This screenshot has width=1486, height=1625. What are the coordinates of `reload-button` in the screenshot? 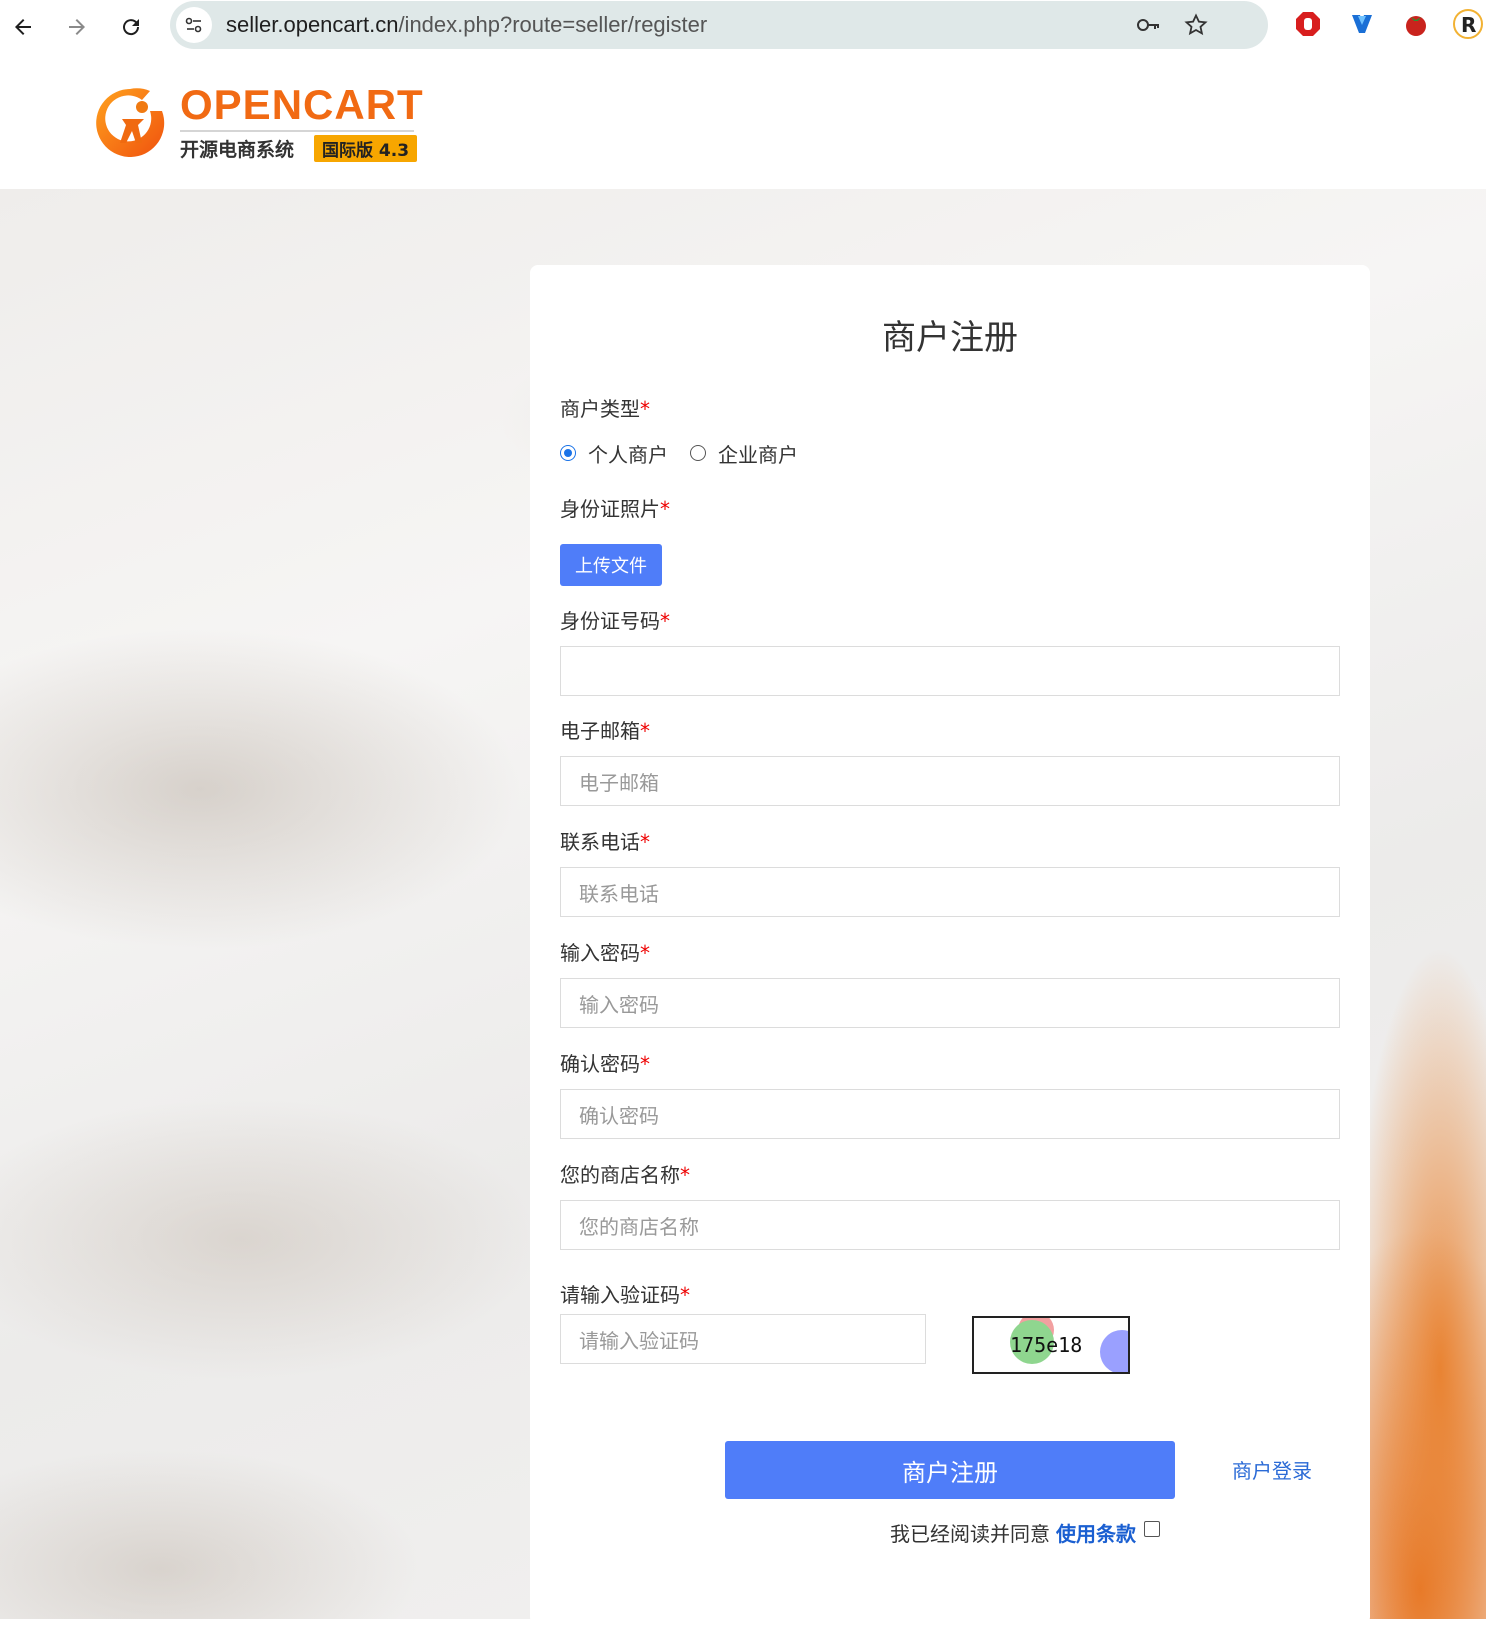 It's located at (131, 27).